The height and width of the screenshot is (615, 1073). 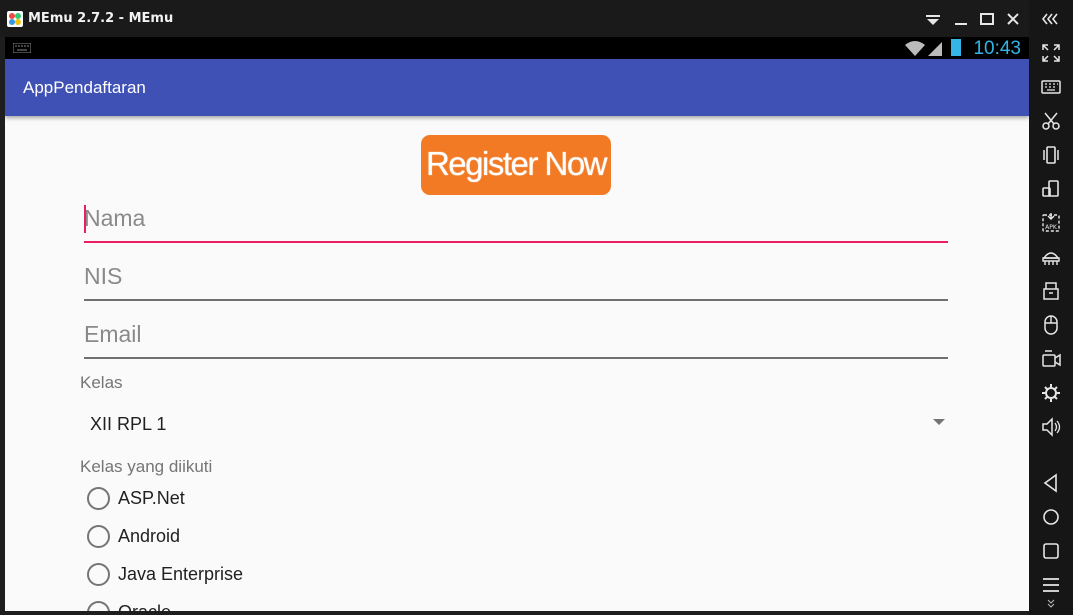 I want to click on home-icon, so click(x=1051, y=517).